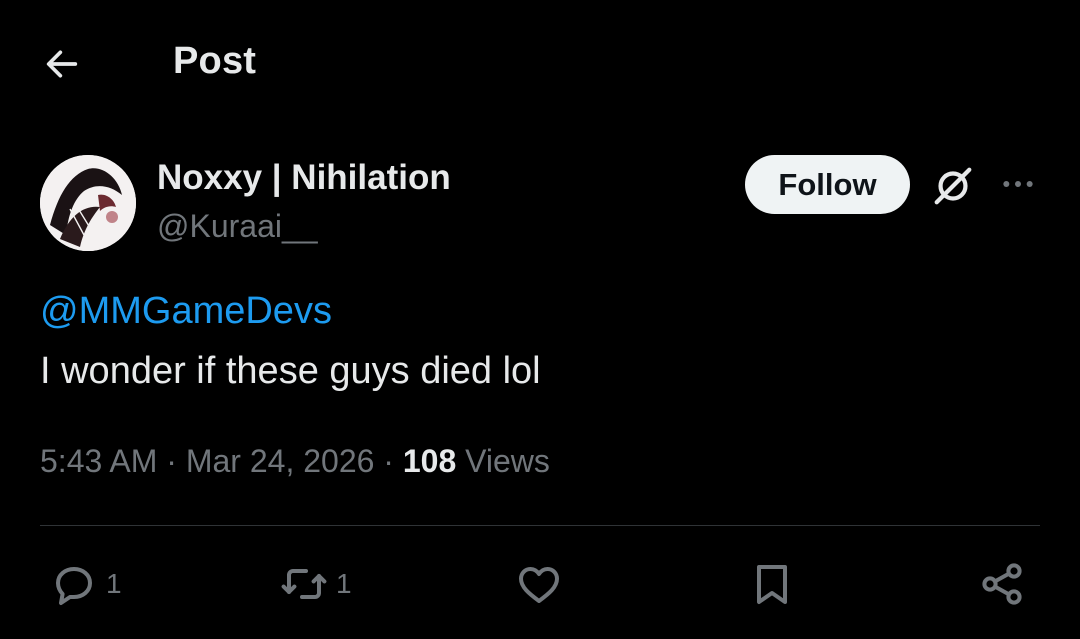 This screenshot has height=639, width=1080. I want to click on share-icon, so click(1002, 584).